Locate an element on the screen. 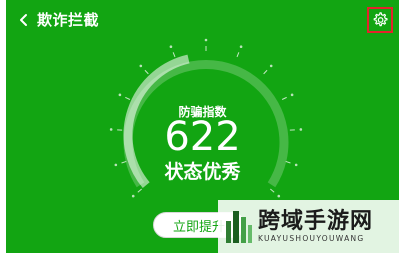  watermark-subtitle: KUAYUSHOUYOUWANG is located at coordinates (311, 238).